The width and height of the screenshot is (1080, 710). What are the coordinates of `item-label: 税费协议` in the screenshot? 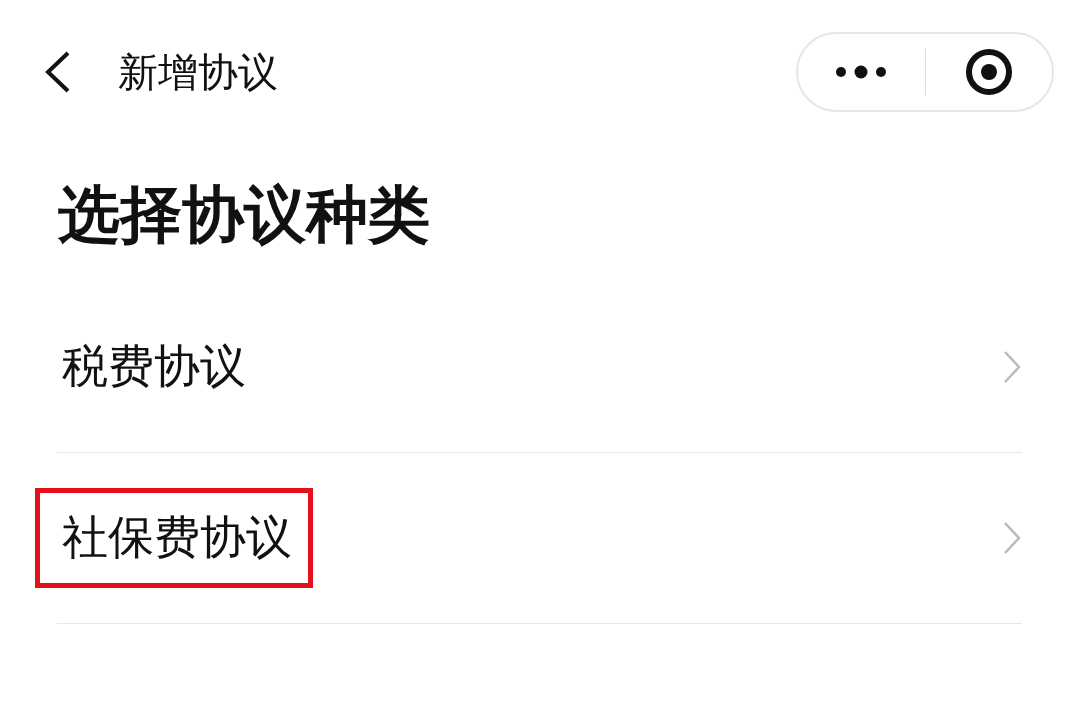 It's located at (151, 367).